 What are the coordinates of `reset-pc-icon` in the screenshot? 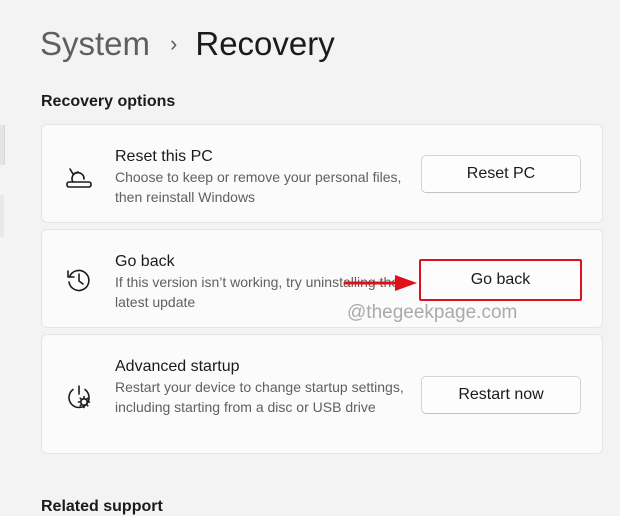 It's located at (79, 176).